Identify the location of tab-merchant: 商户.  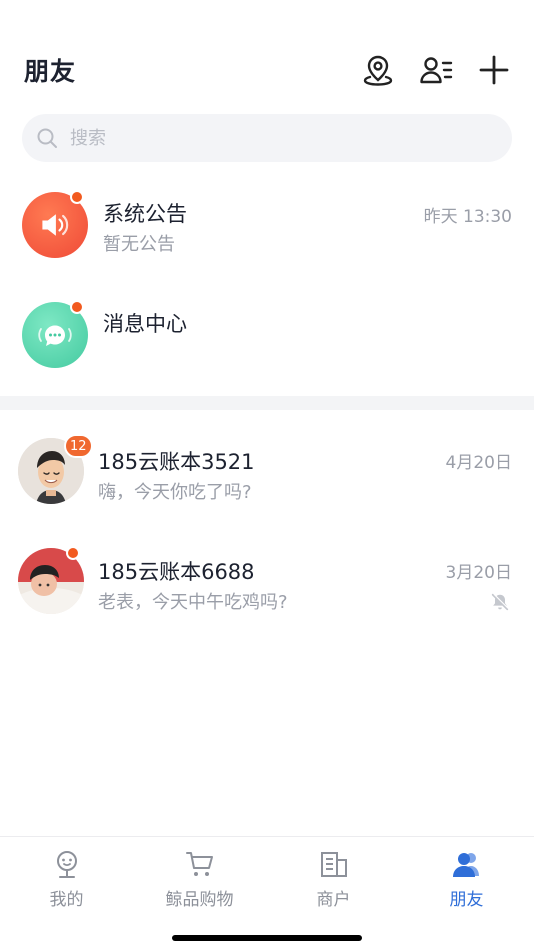
(333, 877).